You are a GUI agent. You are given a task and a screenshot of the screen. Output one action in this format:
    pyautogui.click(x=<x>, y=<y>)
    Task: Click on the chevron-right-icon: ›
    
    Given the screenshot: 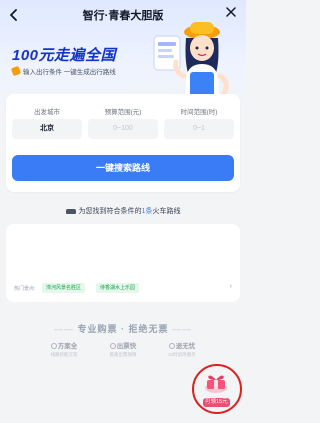 What is the action you would take?
    pyautogui.click(x=231, y=286)
    